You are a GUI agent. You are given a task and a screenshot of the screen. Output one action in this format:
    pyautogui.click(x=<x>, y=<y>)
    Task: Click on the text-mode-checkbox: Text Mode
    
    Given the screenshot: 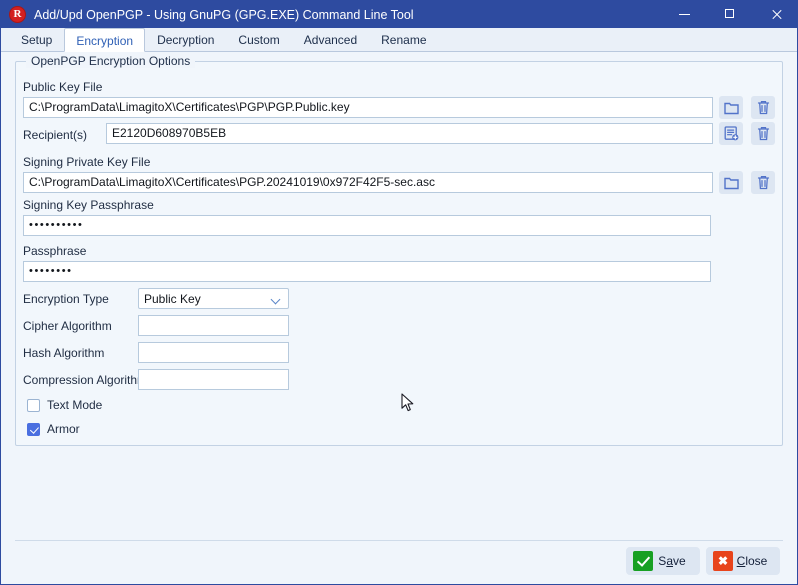 What is the action you would take?
    pyautogui.click(x=64, y=405)
    